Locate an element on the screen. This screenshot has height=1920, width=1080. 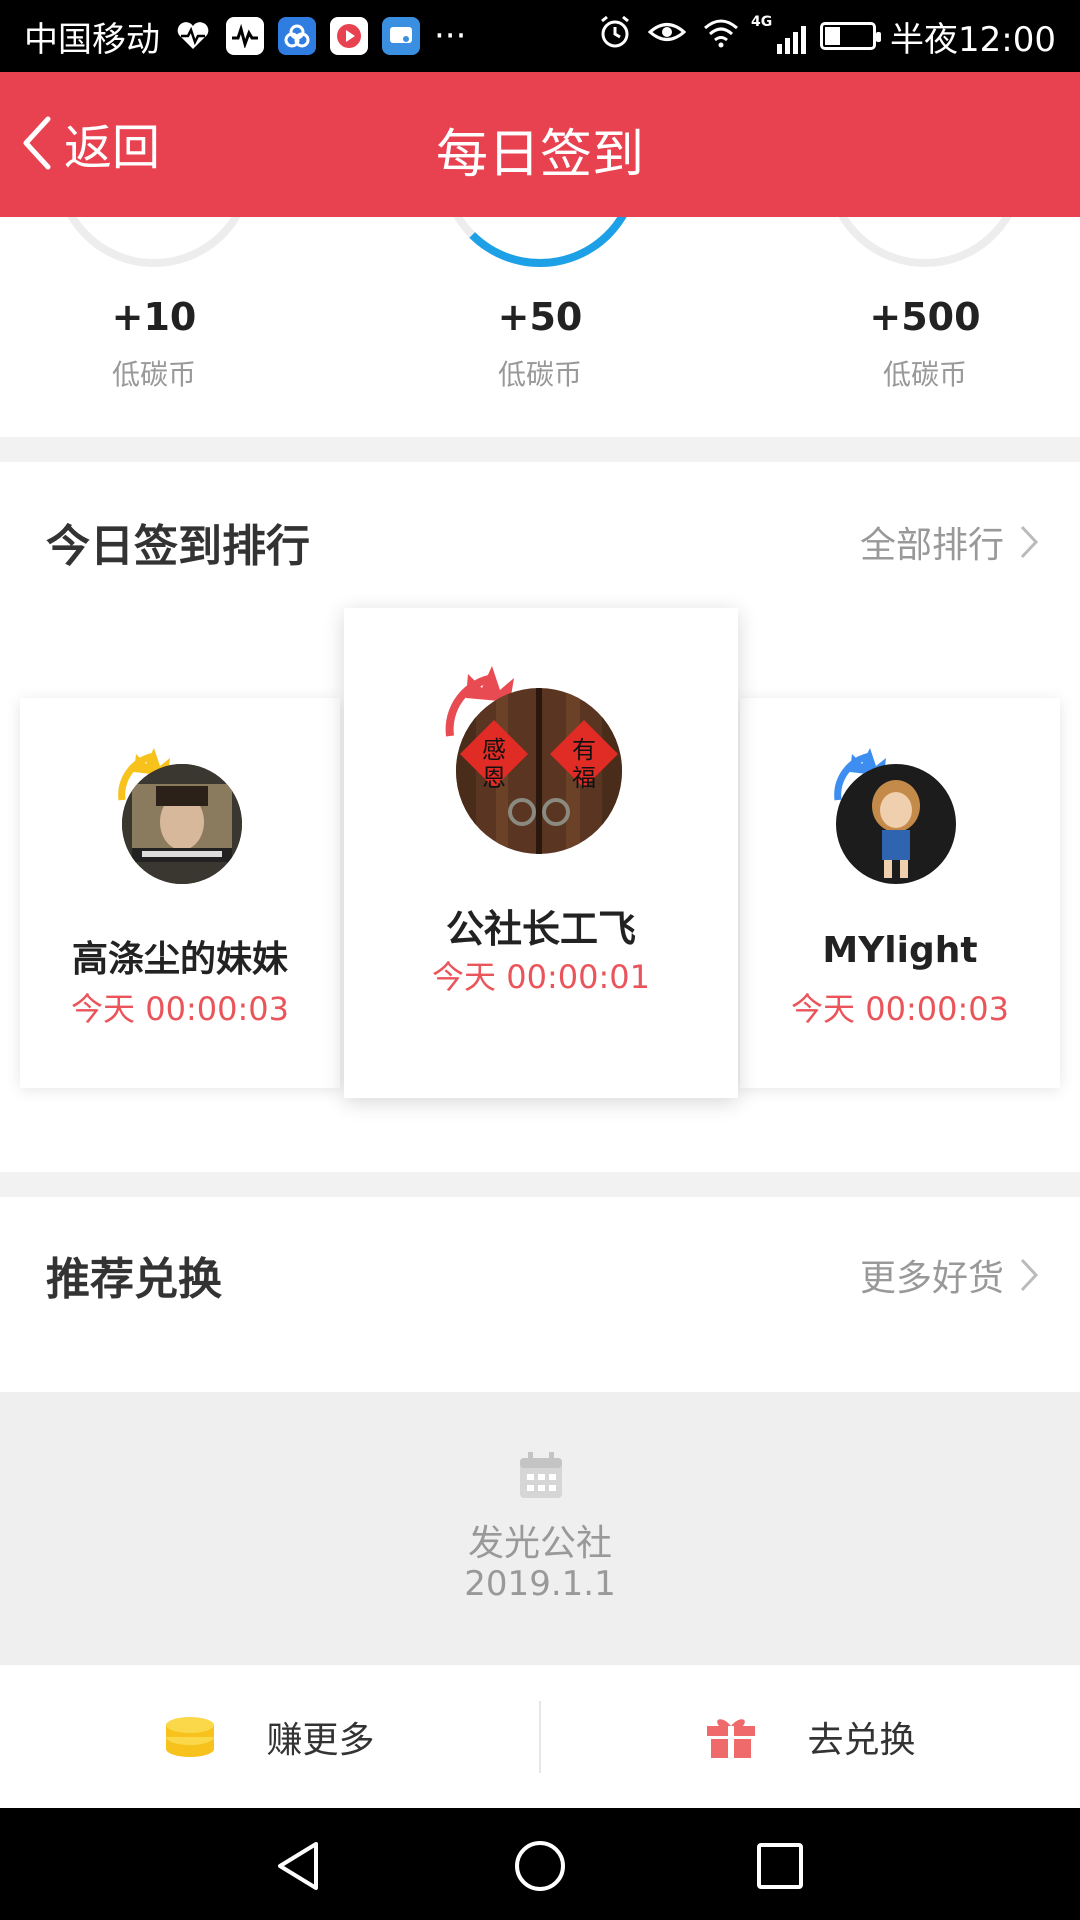
message-app-icon is located at coordinates (401, 36).